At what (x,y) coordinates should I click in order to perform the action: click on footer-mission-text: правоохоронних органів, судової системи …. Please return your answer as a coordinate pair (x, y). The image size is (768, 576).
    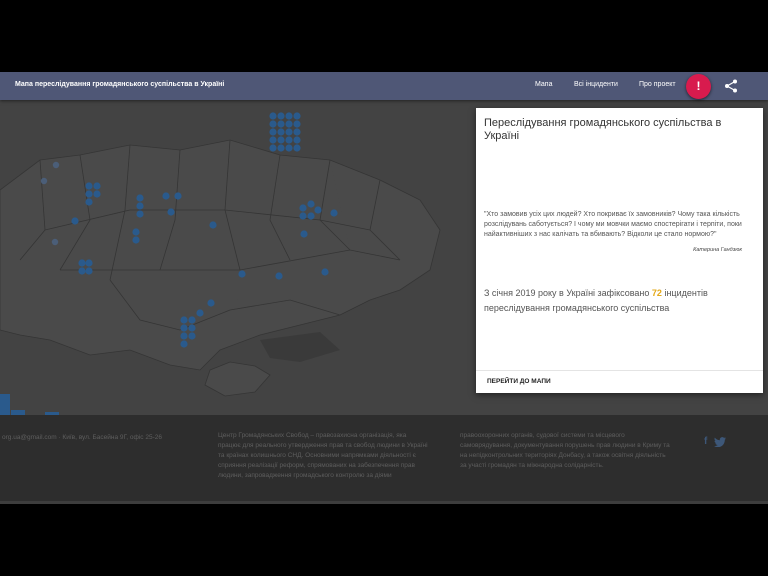
    Looking at the image, I should click on (565, 450).